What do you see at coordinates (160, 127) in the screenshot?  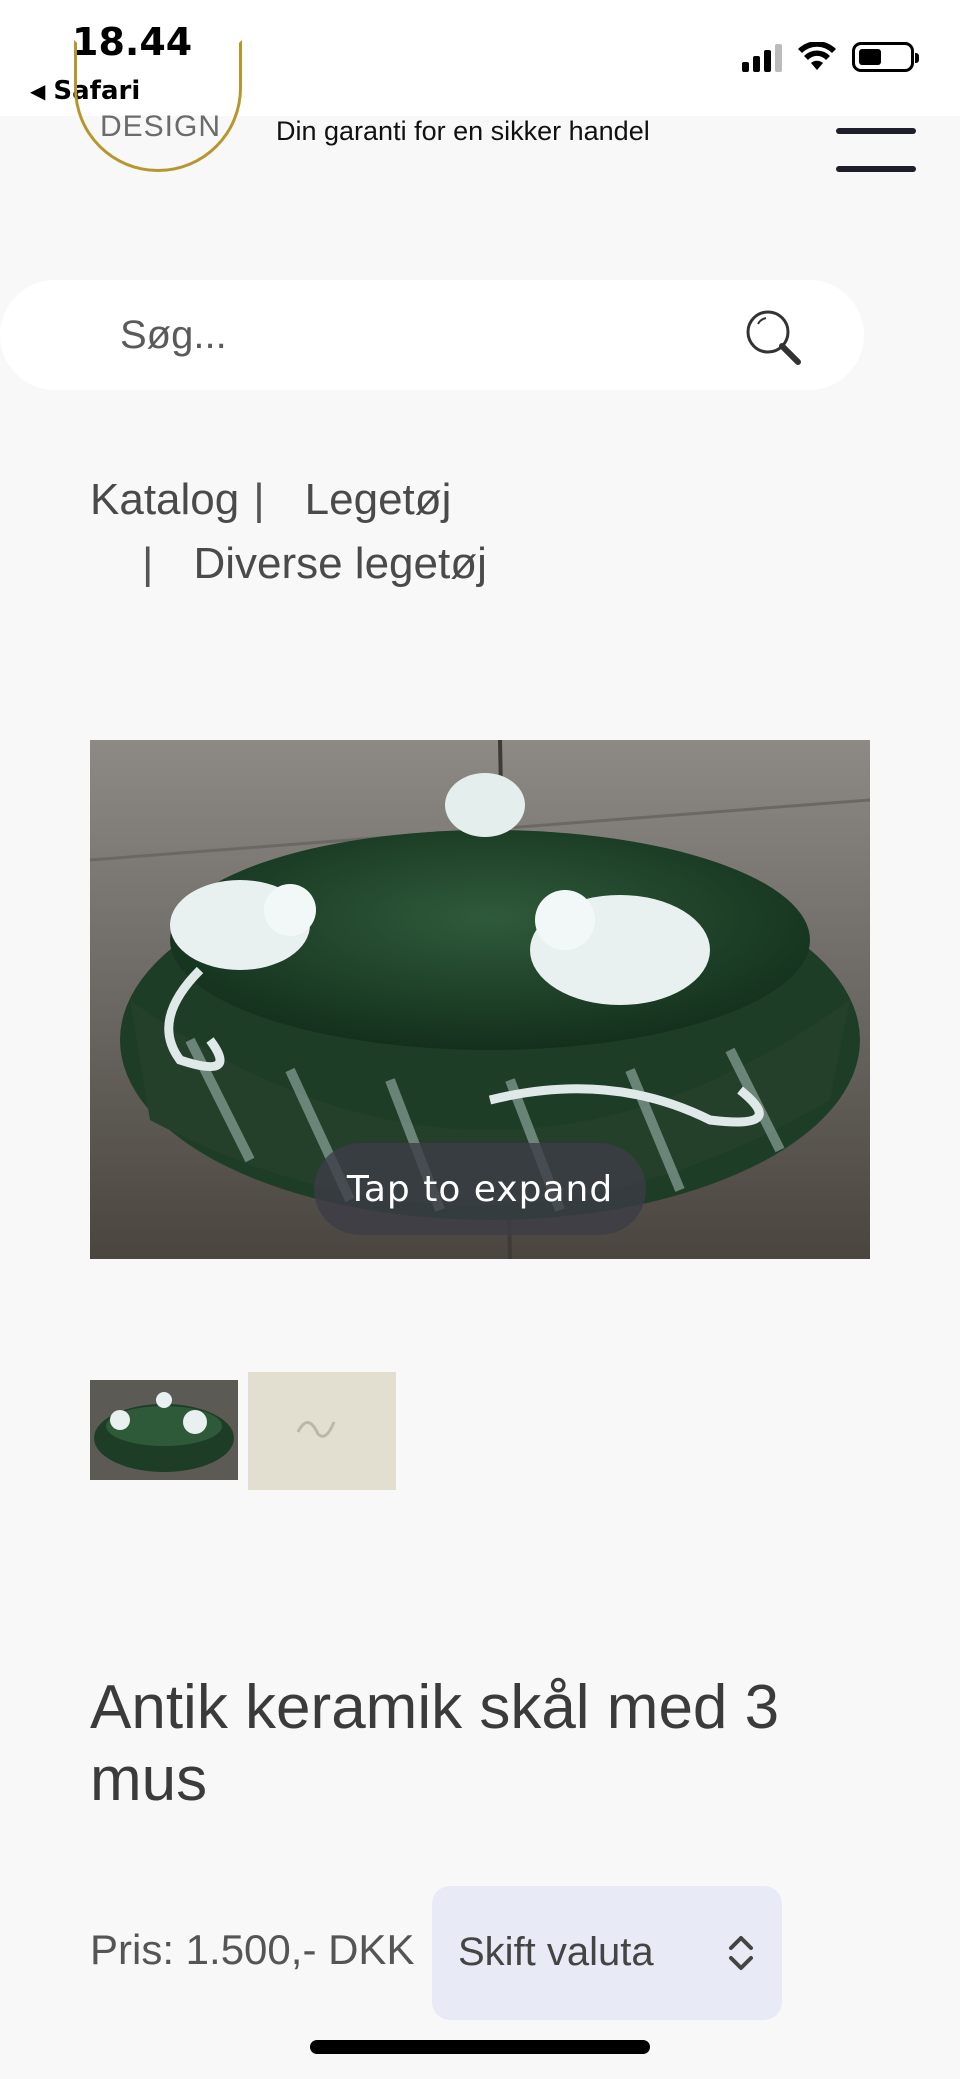 I see `logo: DESIGN` at bounding box center [160, 127].